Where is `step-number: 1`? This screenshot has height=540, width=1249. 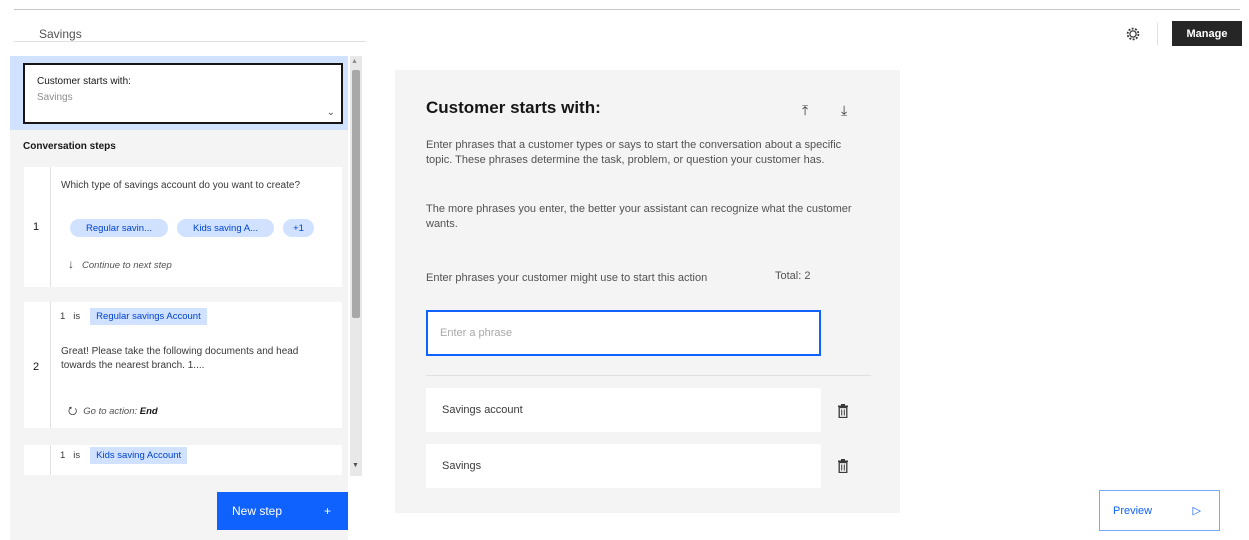 step-number: 1 is located at coordinates (36, 227).